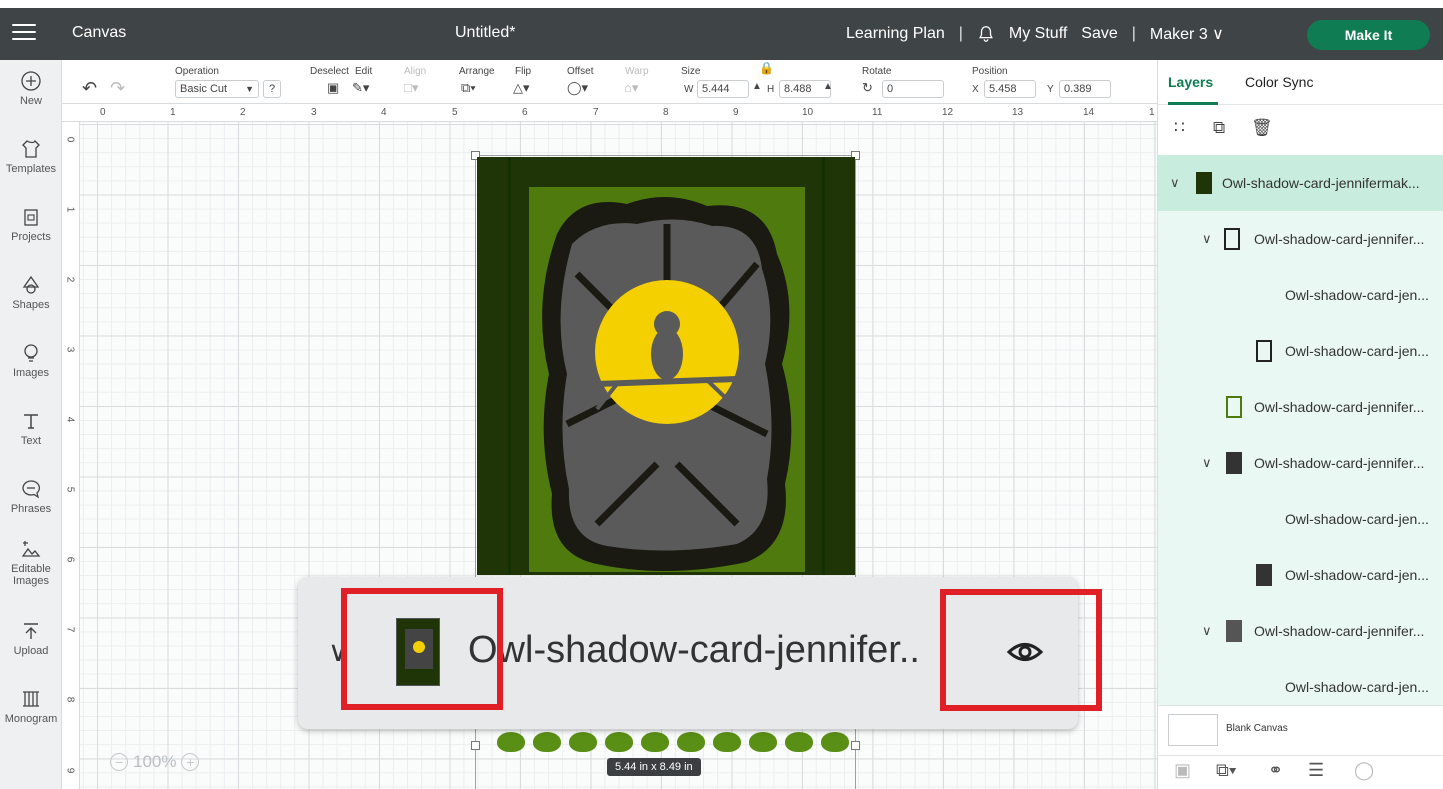 The image size is (1443, 789). I want to click on x-label: X, so click(975, 89).